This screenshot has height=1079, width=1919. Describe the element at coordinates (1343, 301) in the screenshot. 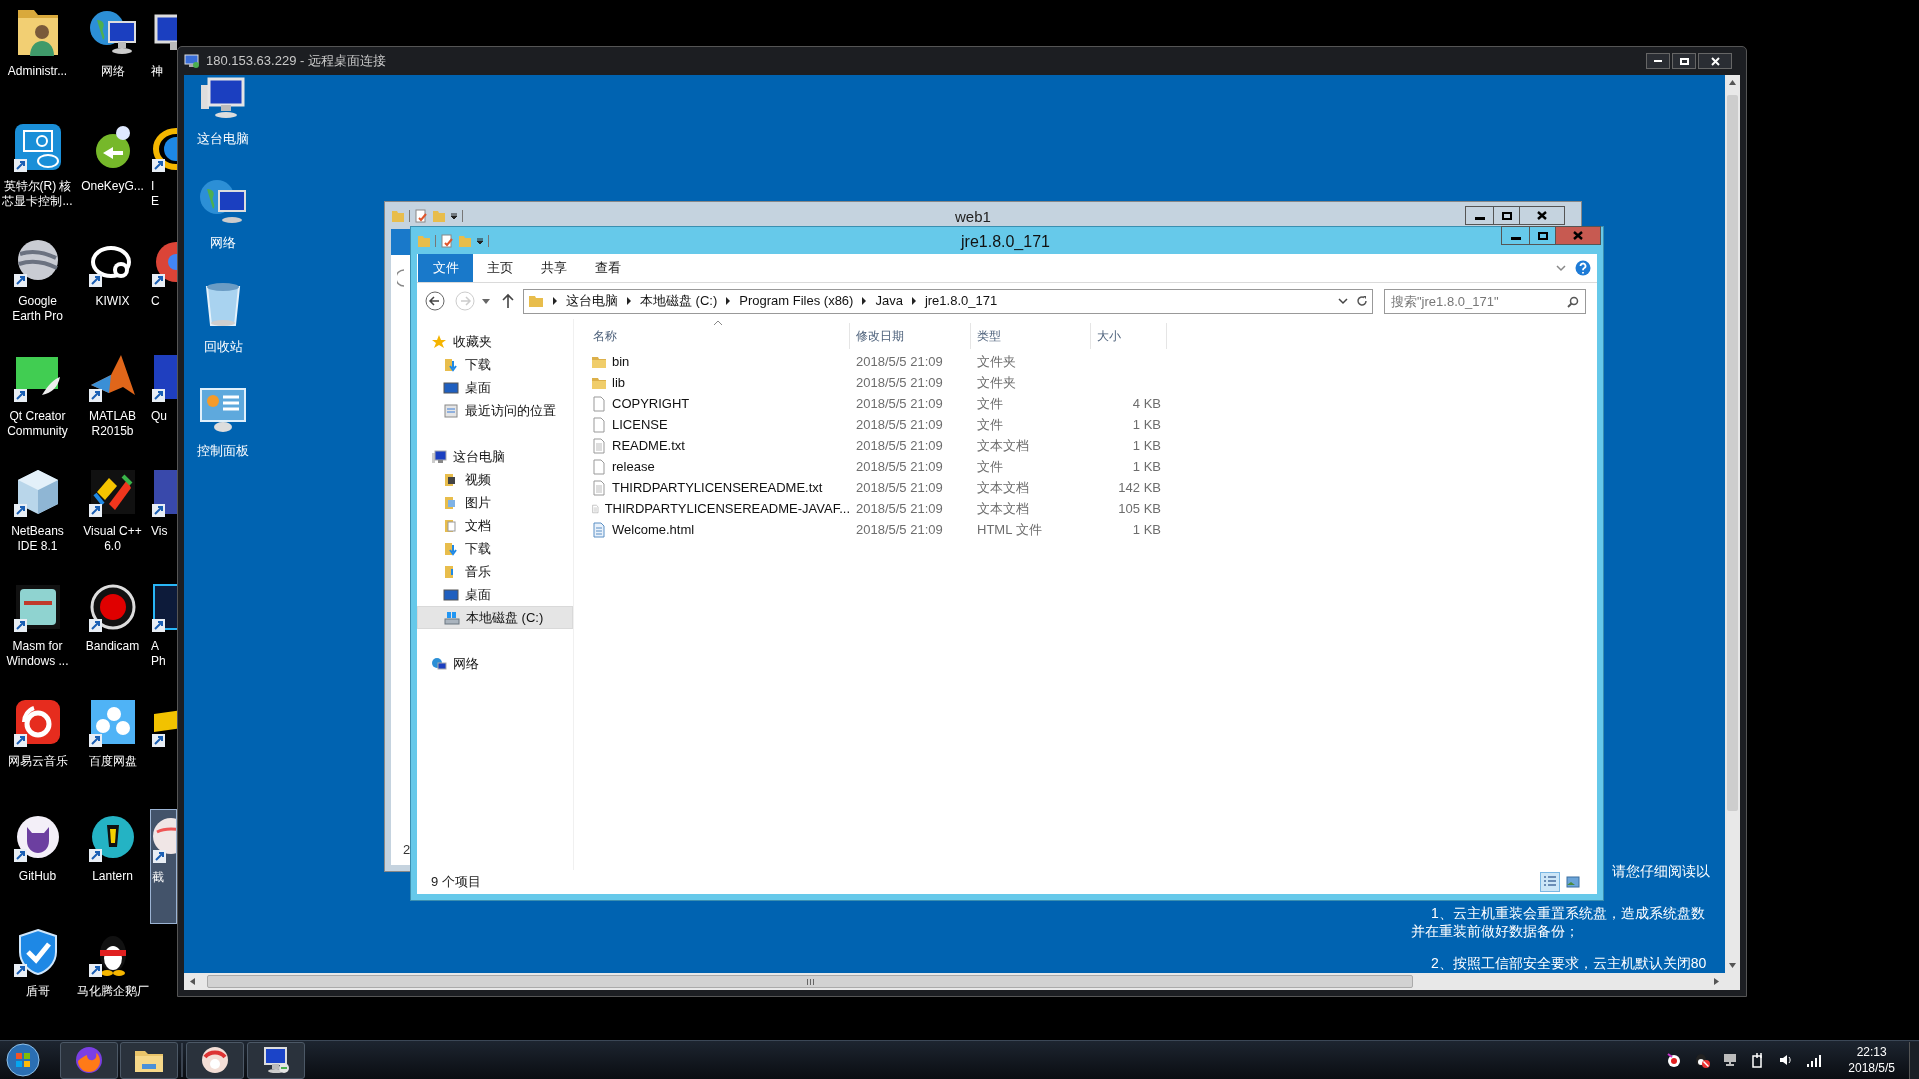

I see `chevron-icon` at that location.